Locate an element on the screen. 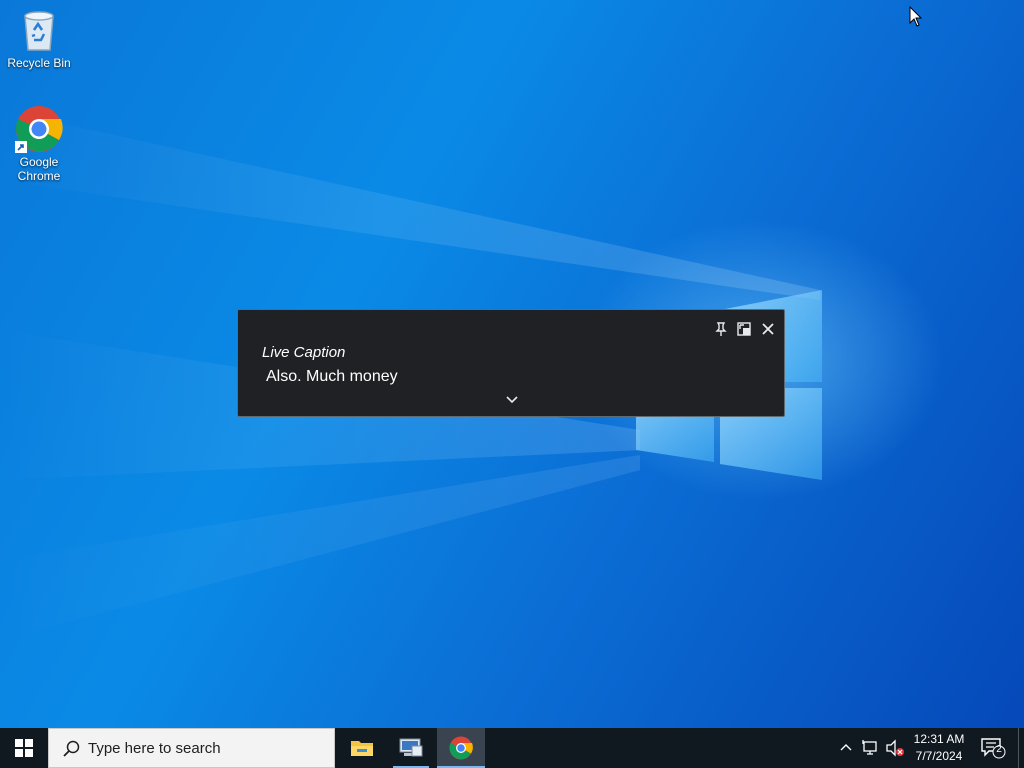 The width and height of the screenshot is (1024, 768). shortcut-arrow-icon is located at coordinates (21, 147).